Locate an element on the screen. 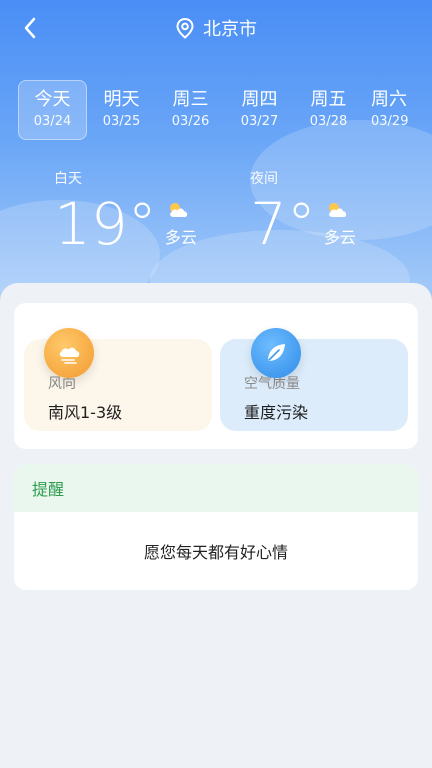  day-name: 周四 is located at coordinates (259, 99).